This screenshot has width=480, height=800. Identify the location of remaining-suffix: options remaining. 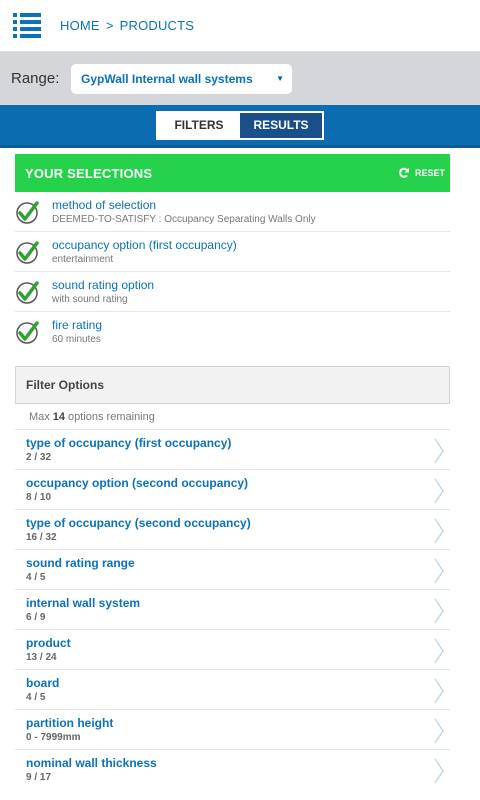
(111, 416).